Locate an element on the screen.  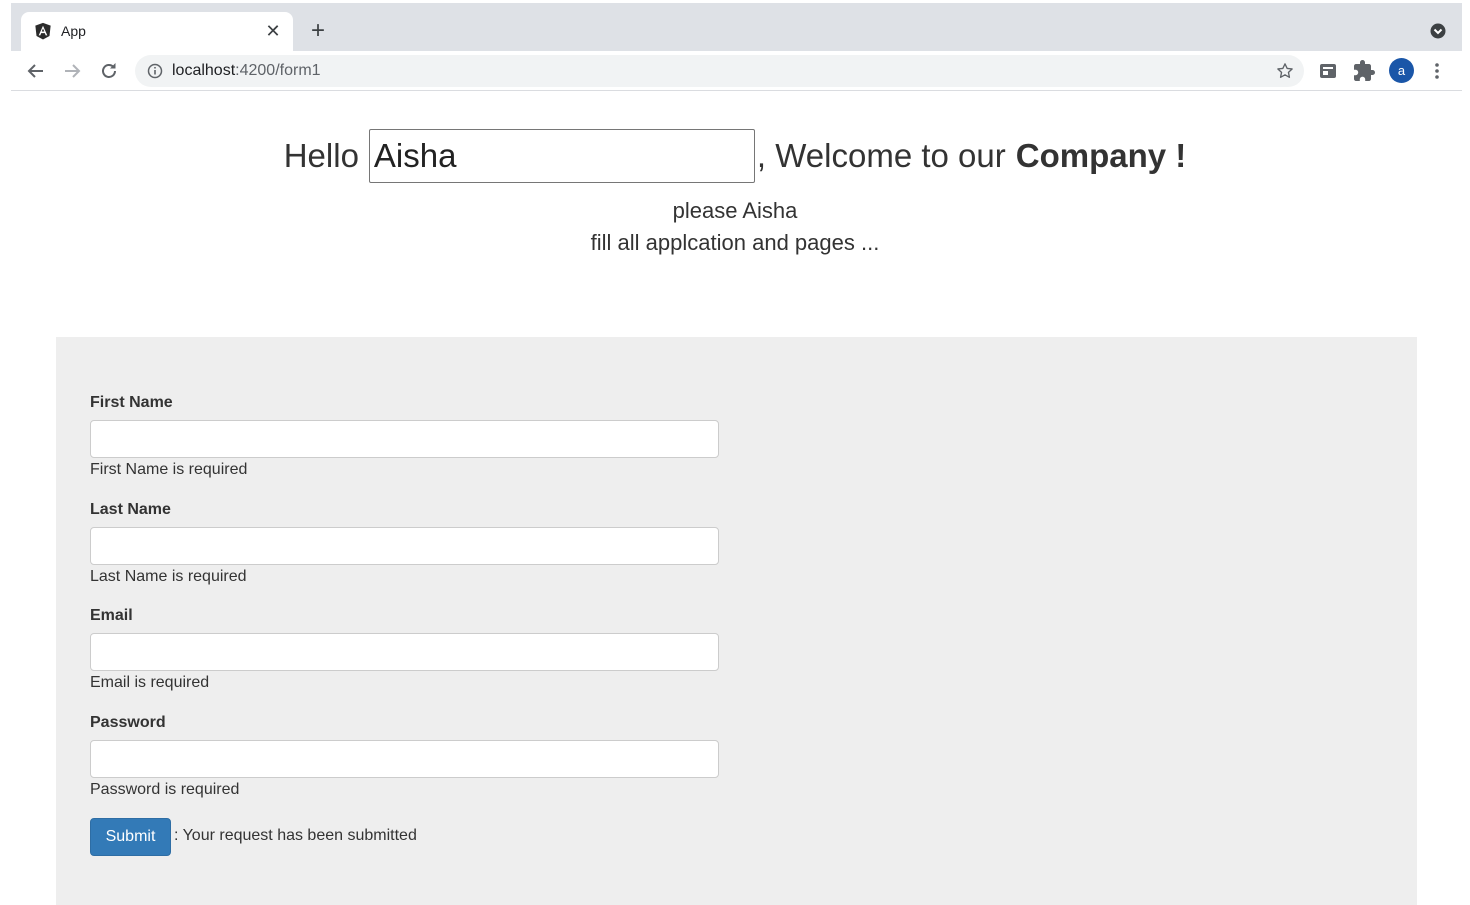
address-bar: localhost:4200/form1 is located at coordinates (719, 71).